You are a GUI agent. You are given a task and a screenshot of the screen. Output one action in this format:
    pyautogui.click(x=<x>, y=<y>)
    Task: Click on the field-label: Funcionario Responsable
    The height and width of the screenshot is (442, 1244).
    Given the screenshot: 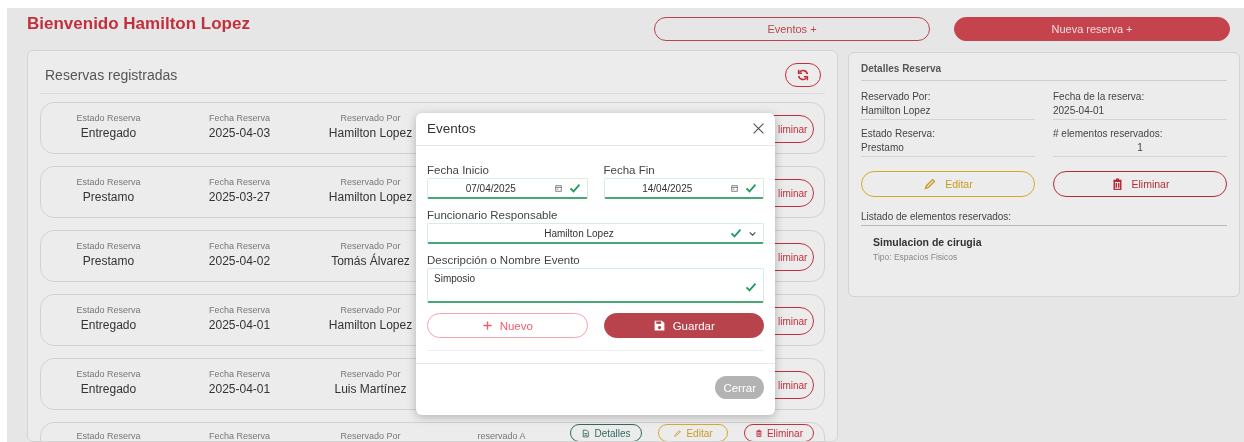 What is the action you would take?
    pyautogui.click(x=493, y=215)
    